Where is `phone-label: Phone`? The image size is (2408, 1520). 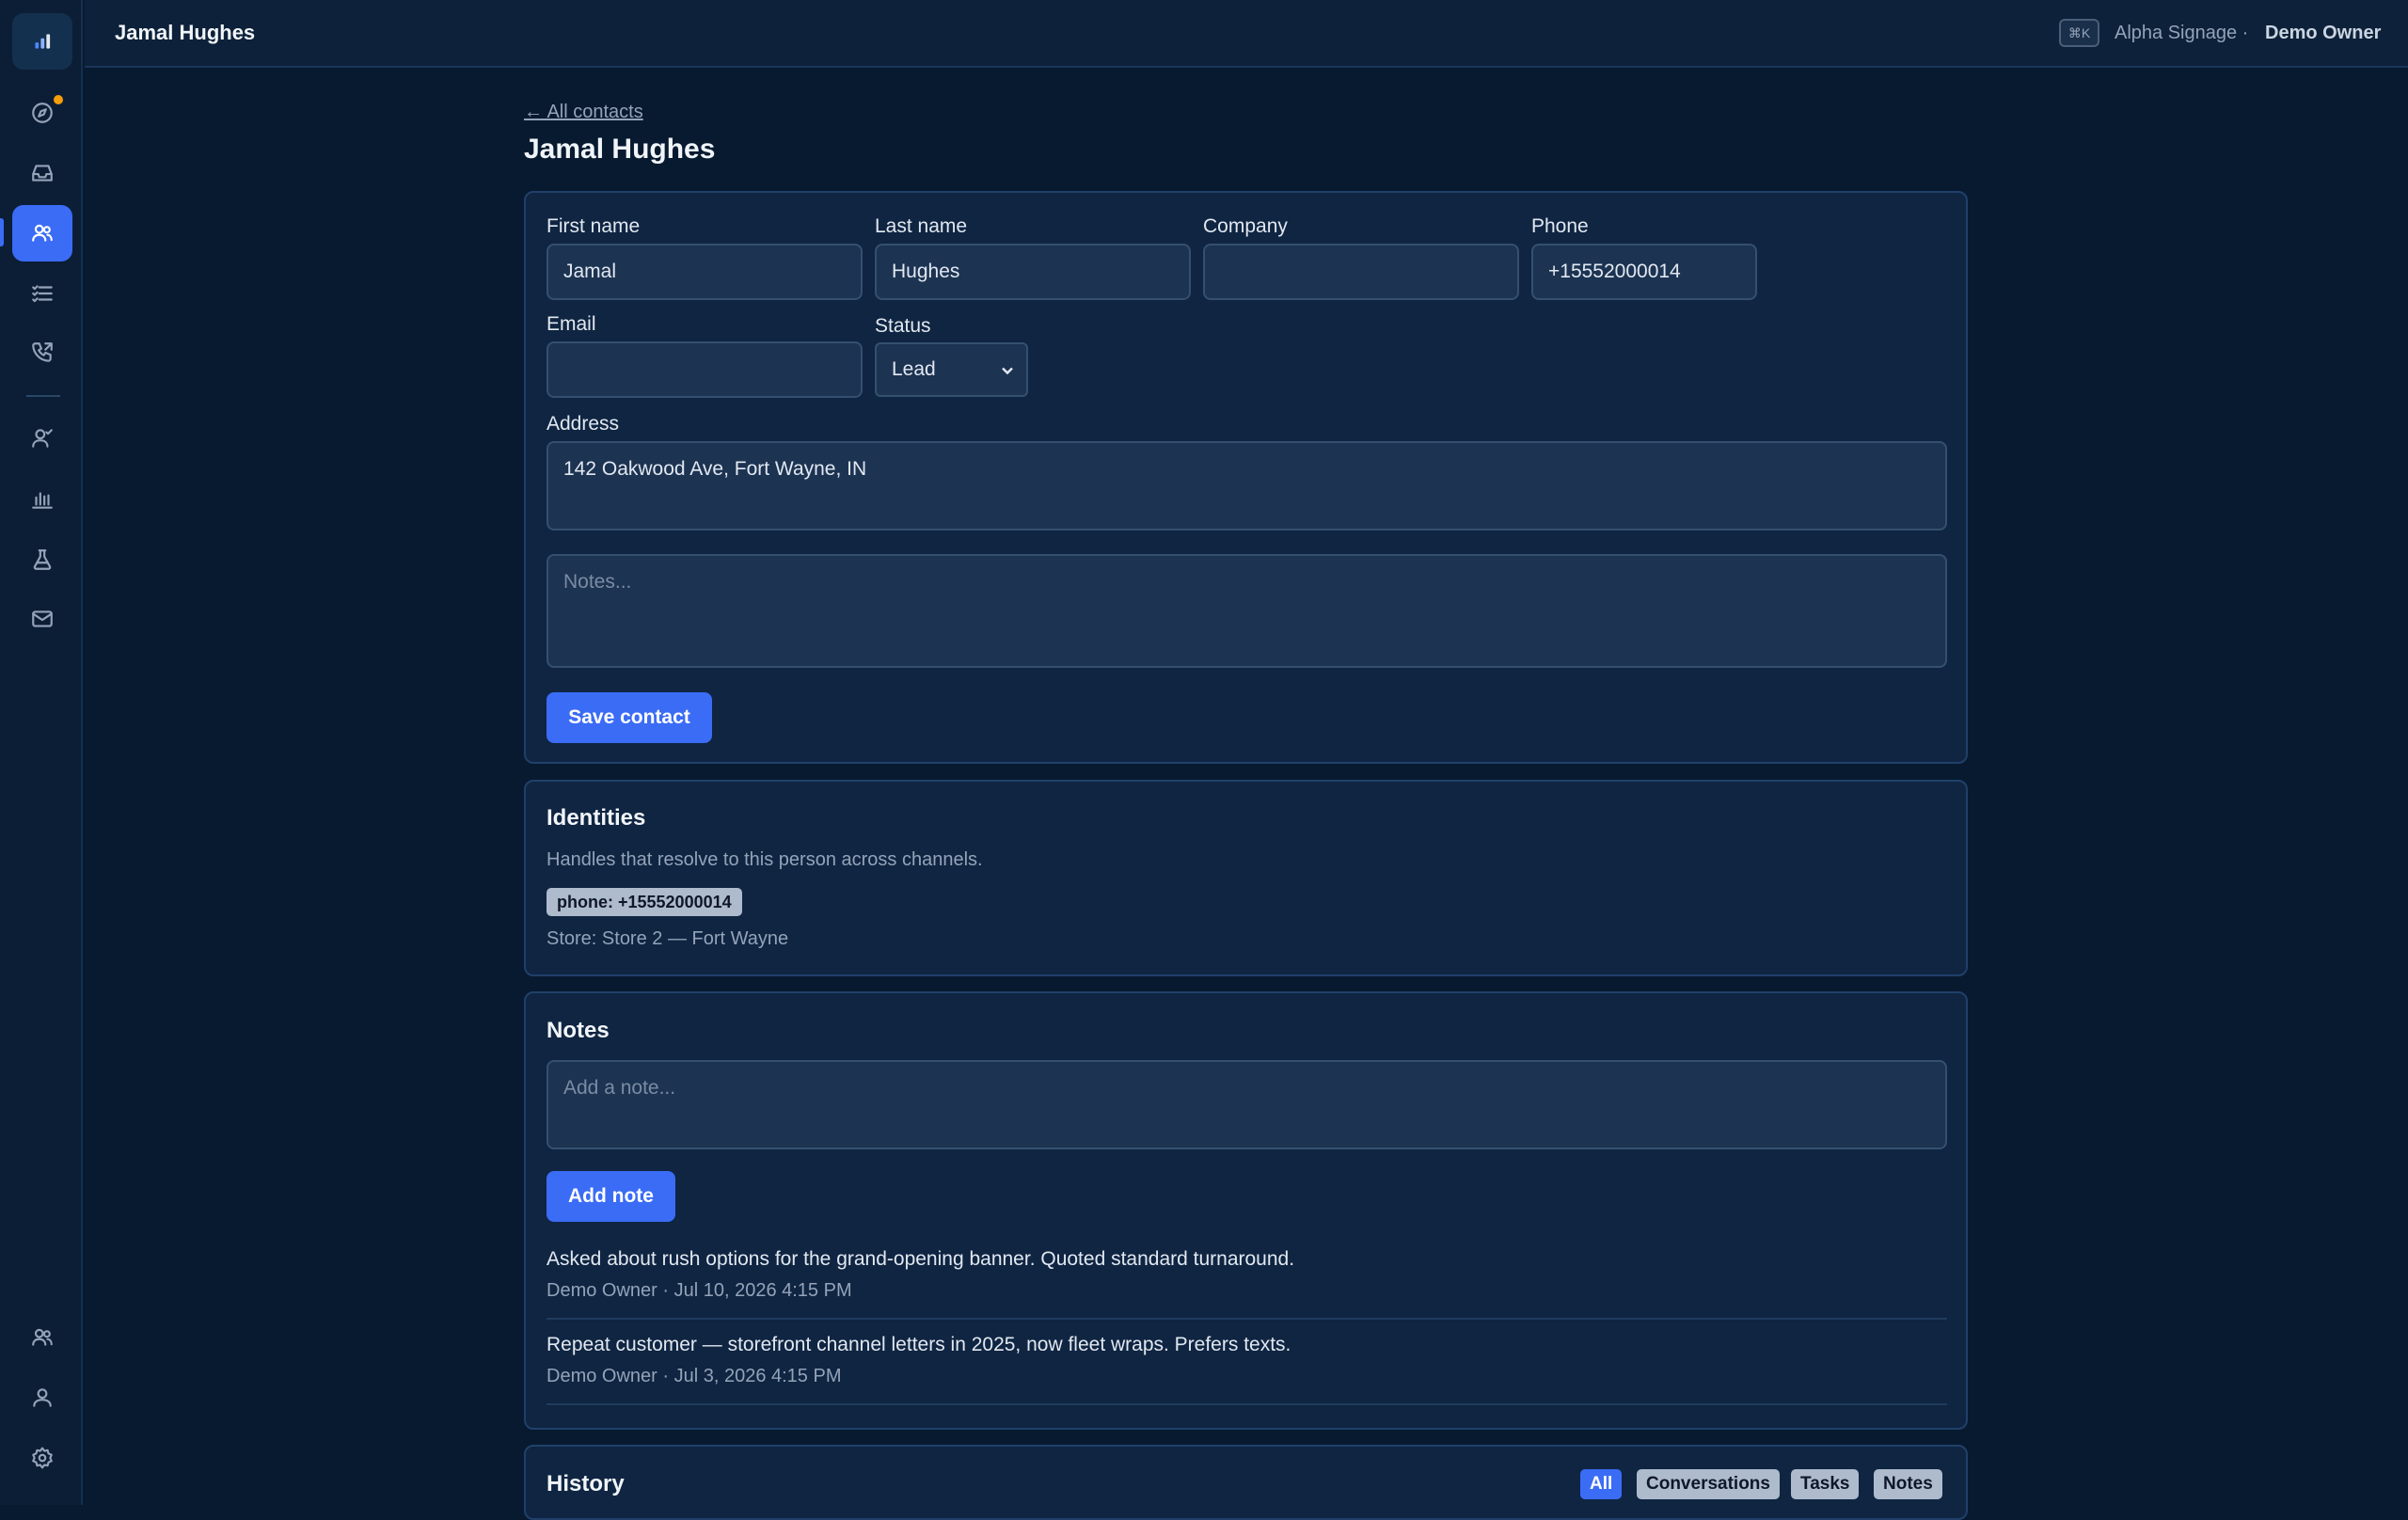 phone-label: Phone is located at coordinates (1560, 226).